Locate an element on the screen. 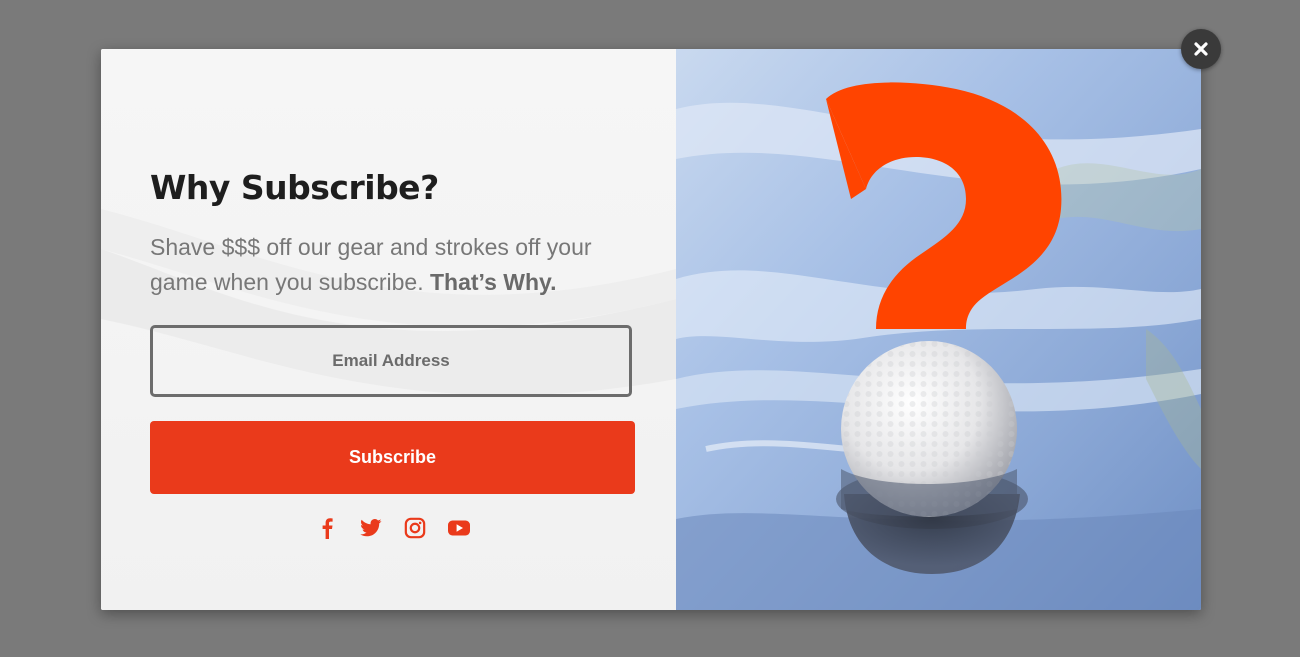  youtube-link is located at coordinates (459, 528).